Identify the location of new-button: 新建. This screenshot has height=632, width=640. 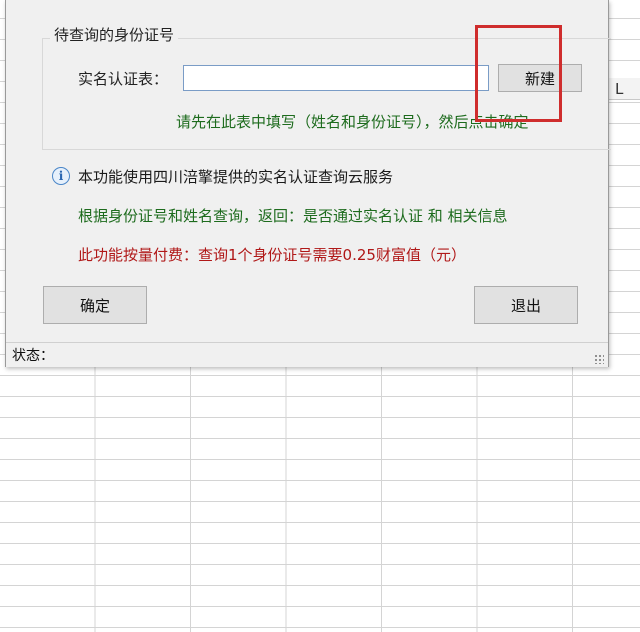
(540, 78).